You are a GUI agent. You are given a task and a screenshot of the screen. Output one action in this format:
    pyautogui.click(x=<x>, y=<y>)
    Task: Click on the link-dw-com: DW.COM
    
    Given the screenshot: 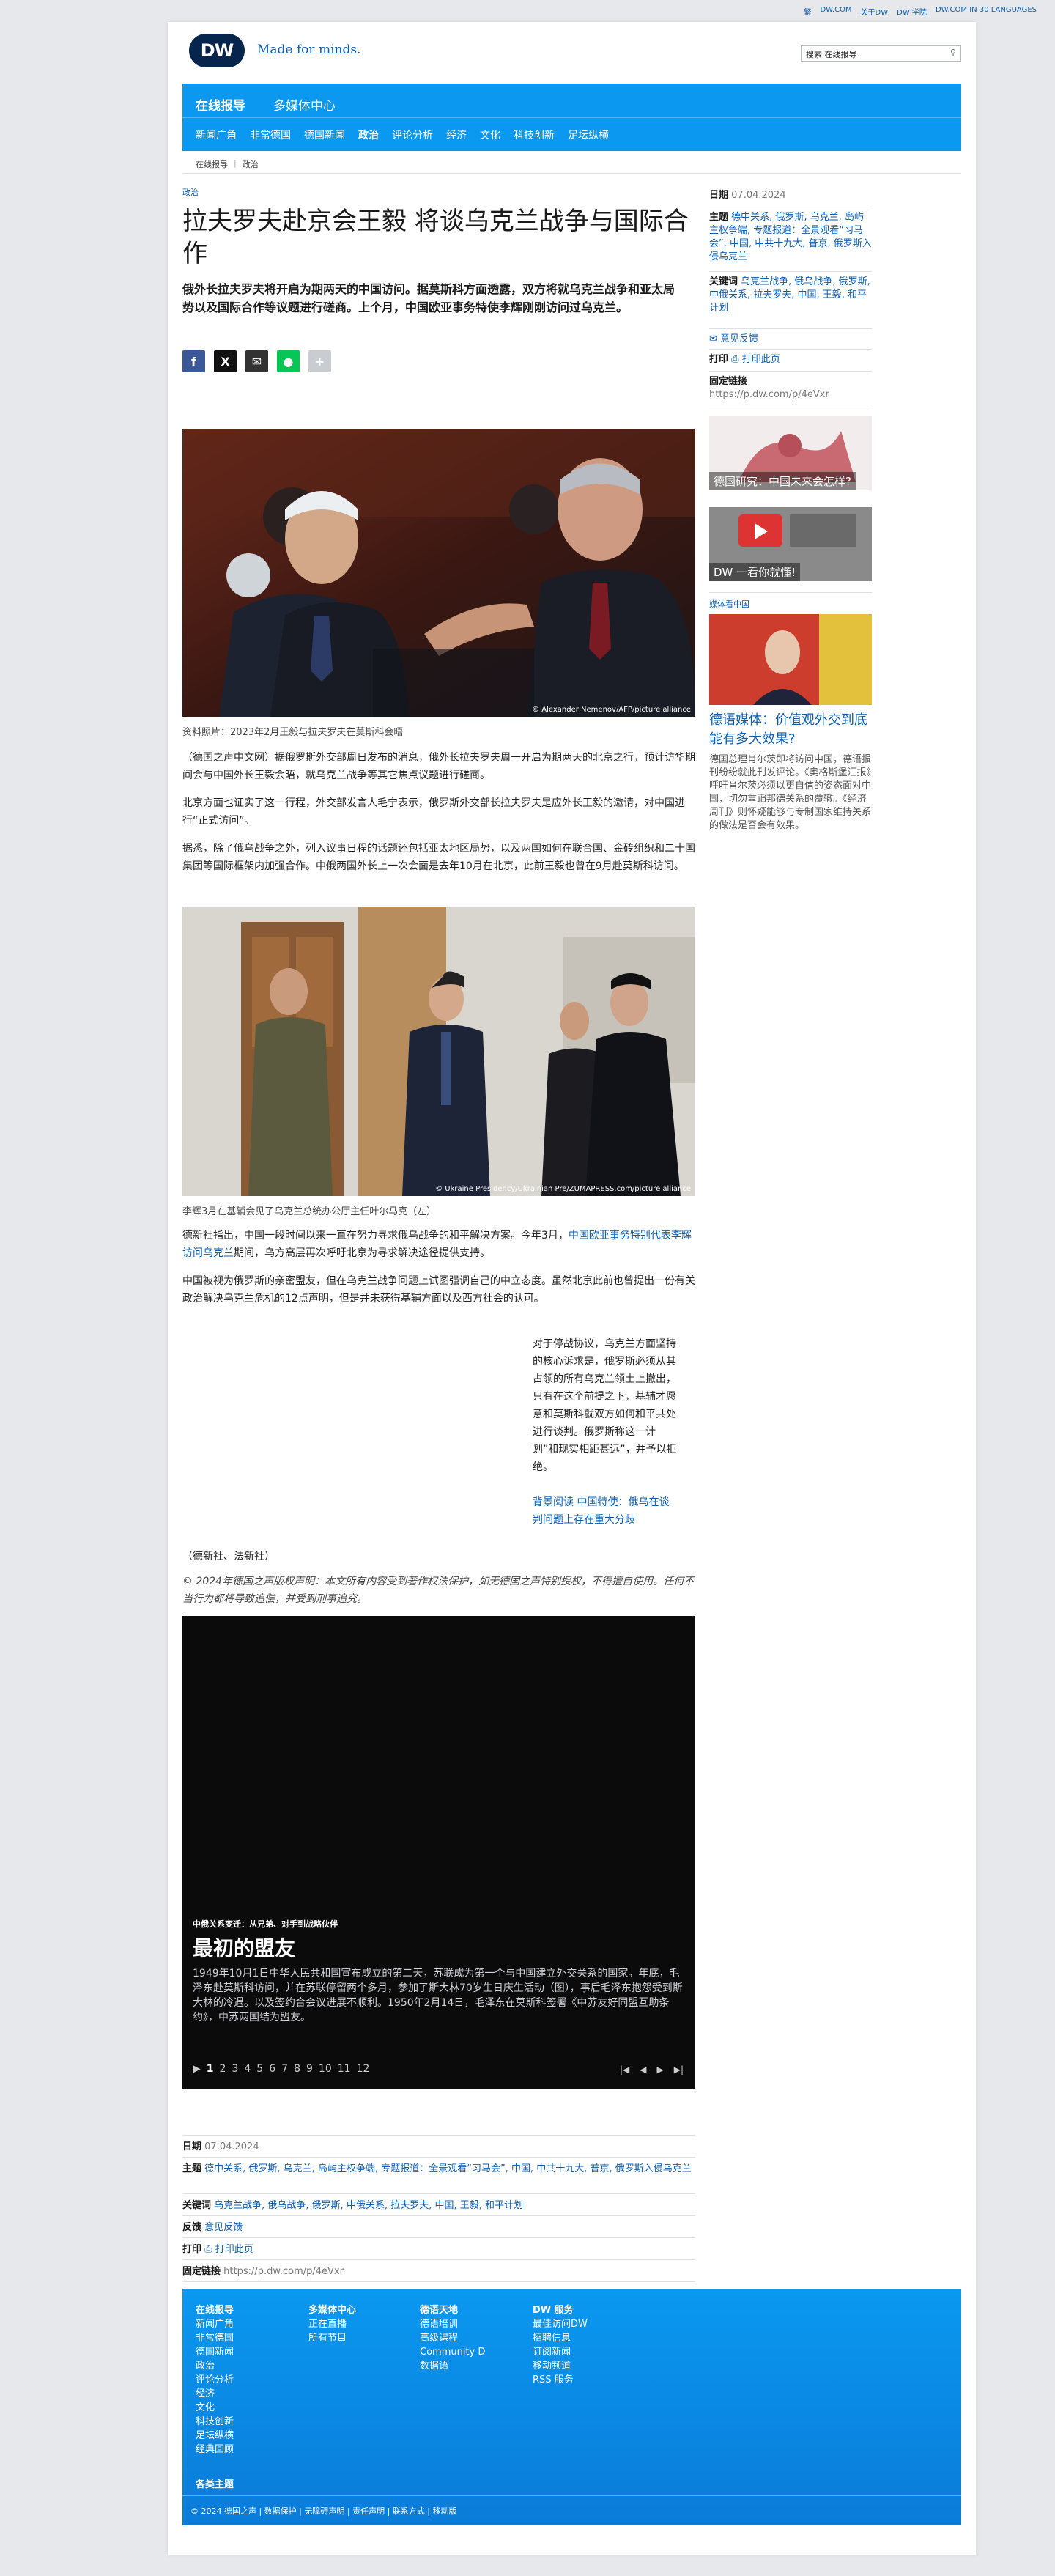 What is the action you would take?
    pyautogui.click(x=835, y=11)
    